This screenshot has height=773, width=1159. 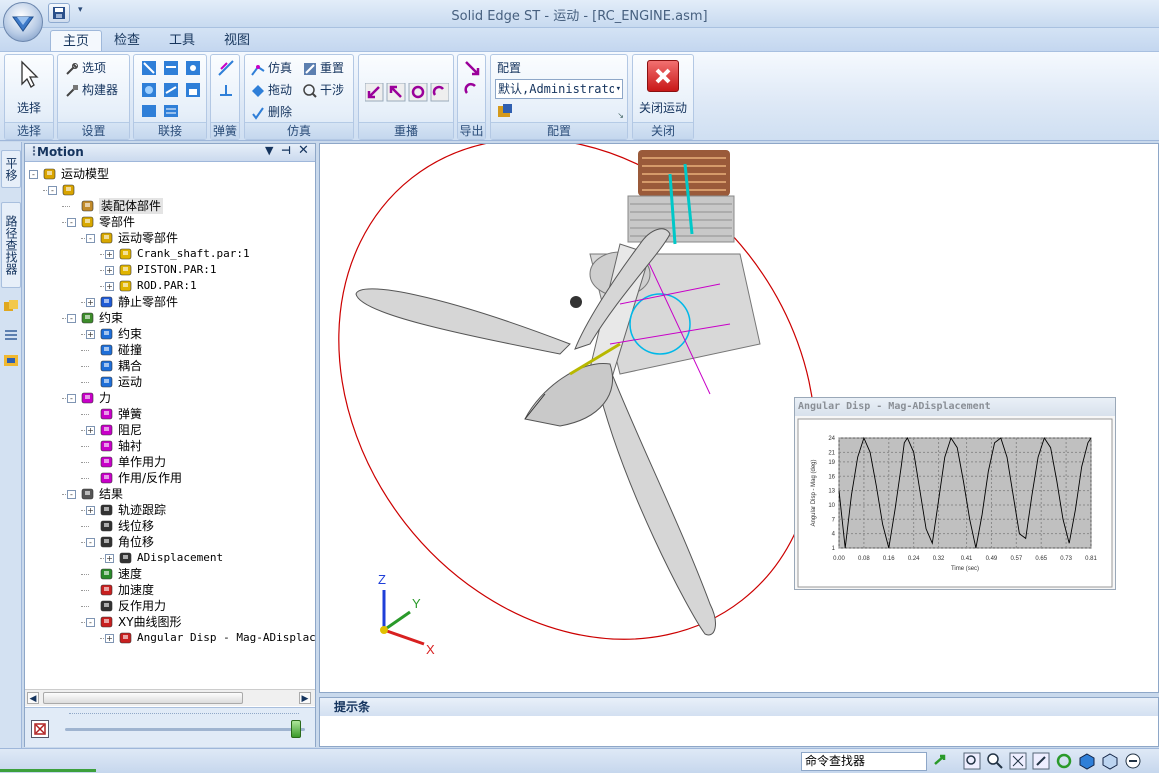 I want to click on tree-node: 耦合, so click(x=170, y=366).